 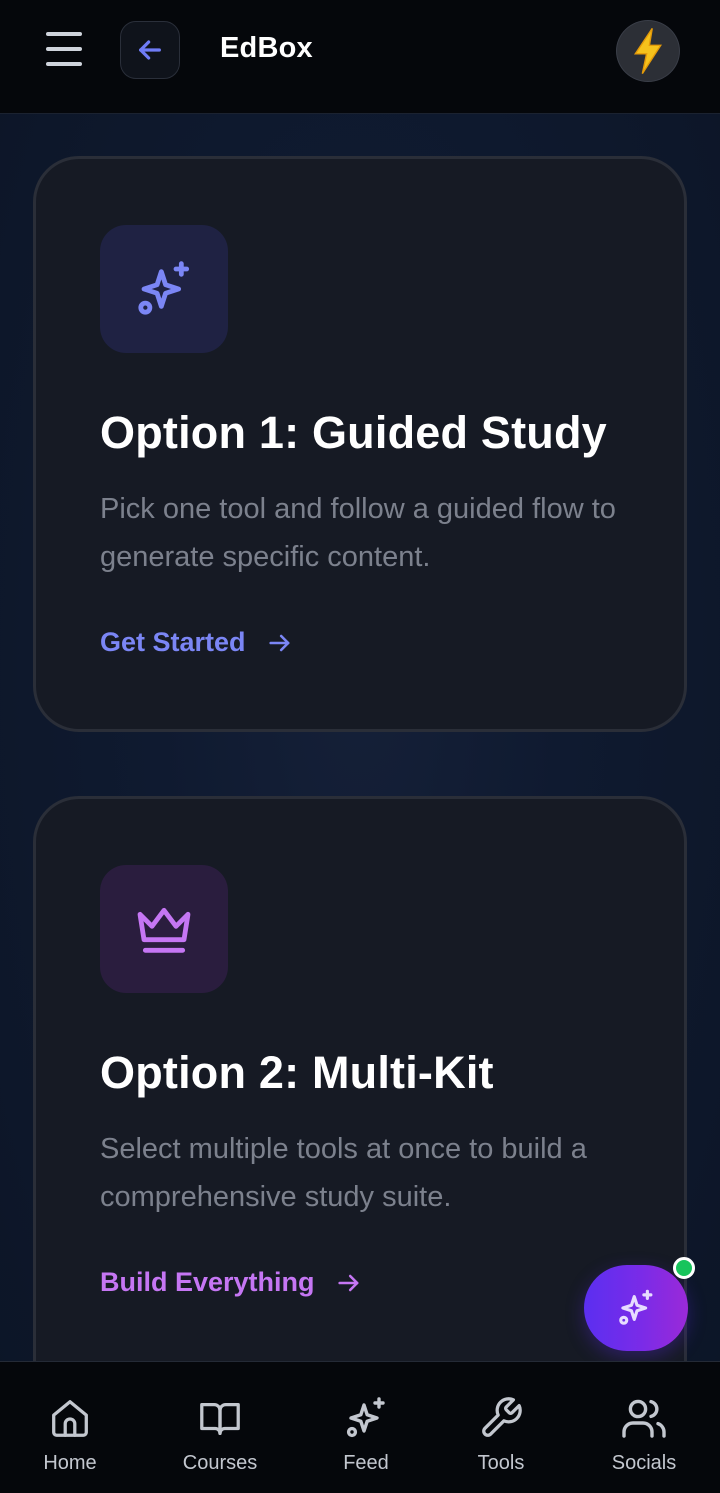 What do you see at coordinates (501, 1418) in the screenshot?
I see `wrench-icon` at bounding box center [501, 1418].